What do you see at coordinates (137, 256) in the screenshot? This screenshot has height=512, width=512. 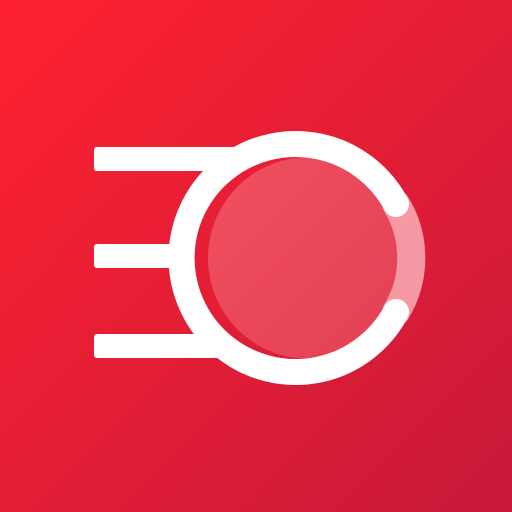 I see `speed-line-middle` at bounding box center [137, 256].